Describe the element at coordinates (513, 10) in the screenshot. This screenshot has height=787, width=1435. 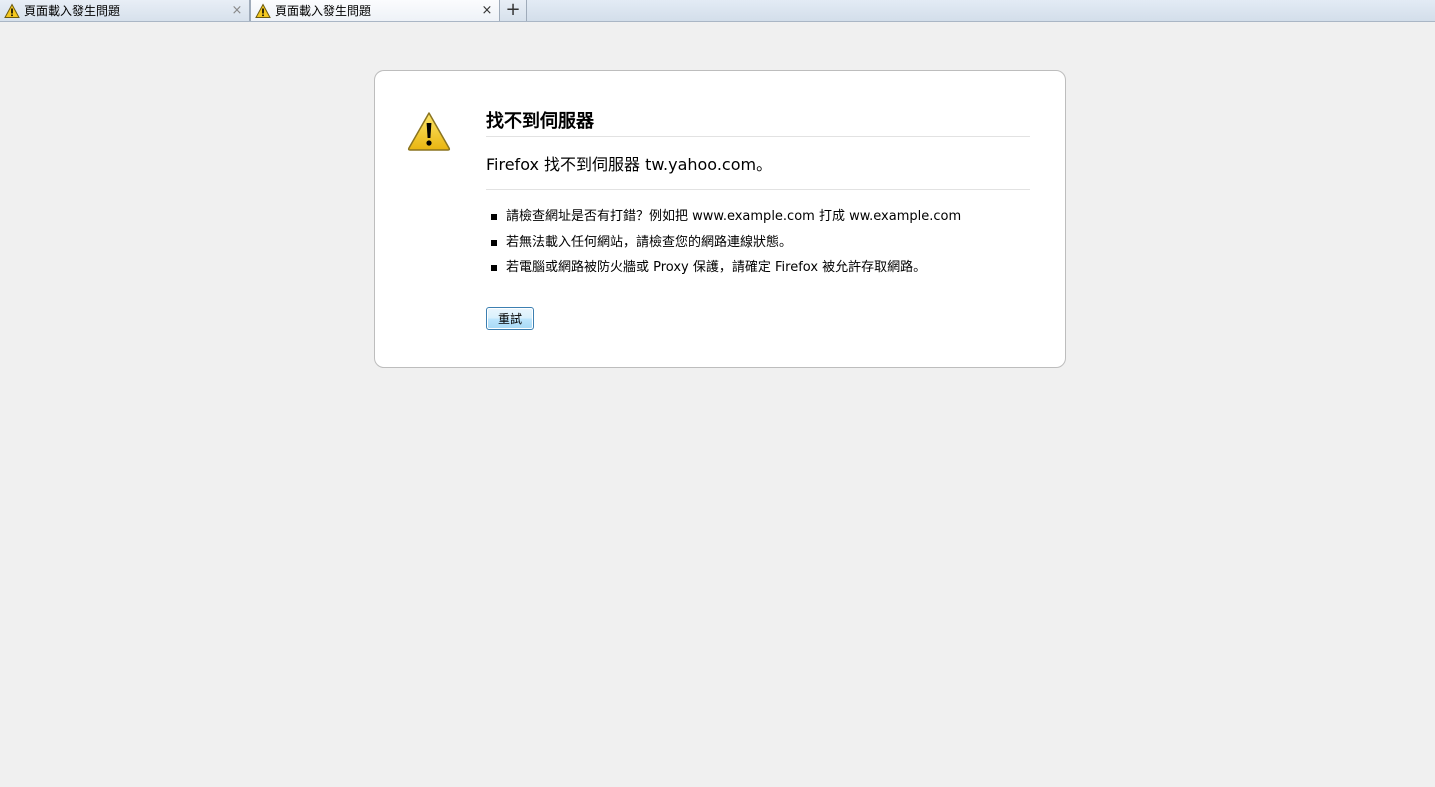
I see `new-tab-button: +` at that location.